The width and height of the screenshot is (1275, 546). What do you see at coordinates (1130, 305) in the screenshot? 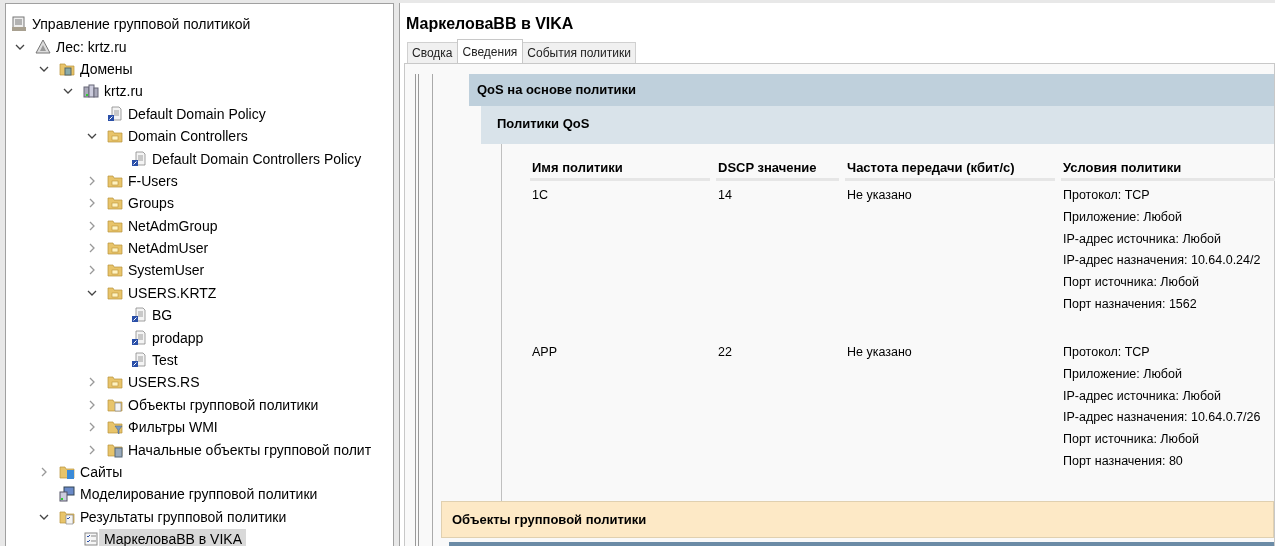
I see `condition-text: Порт назначения: 1562` at bounding box center [1130, 305].